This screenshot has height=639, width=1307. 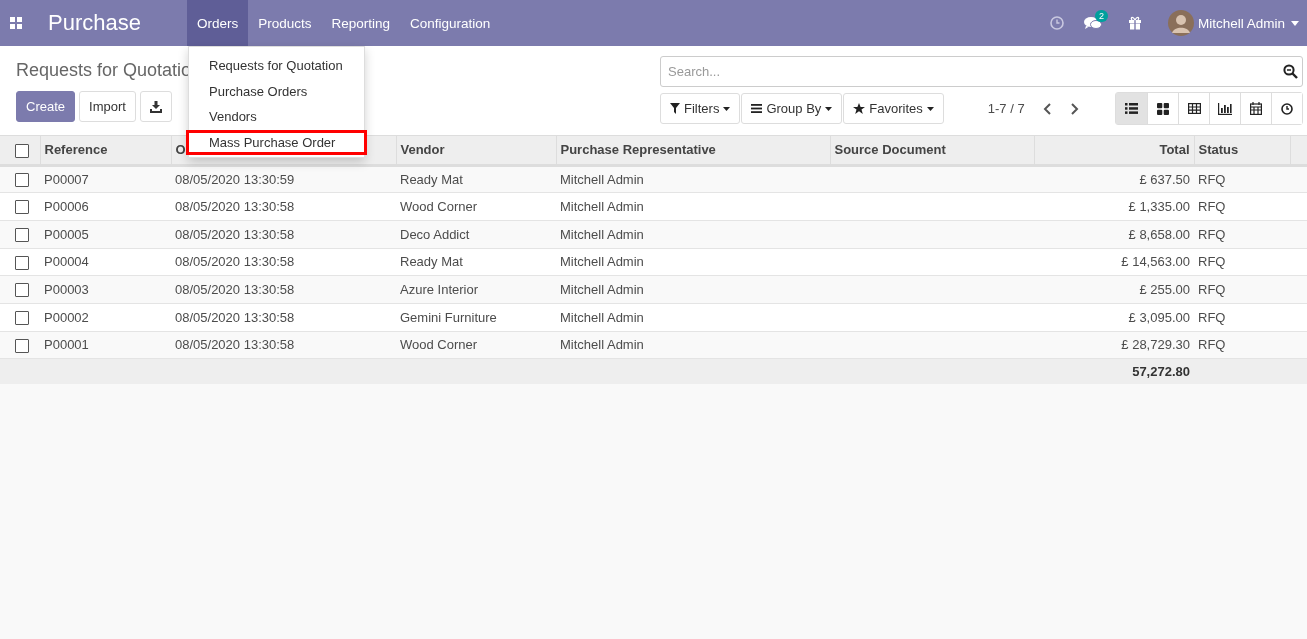 I want to click on clock-icon, so click(x=1287, y=108).